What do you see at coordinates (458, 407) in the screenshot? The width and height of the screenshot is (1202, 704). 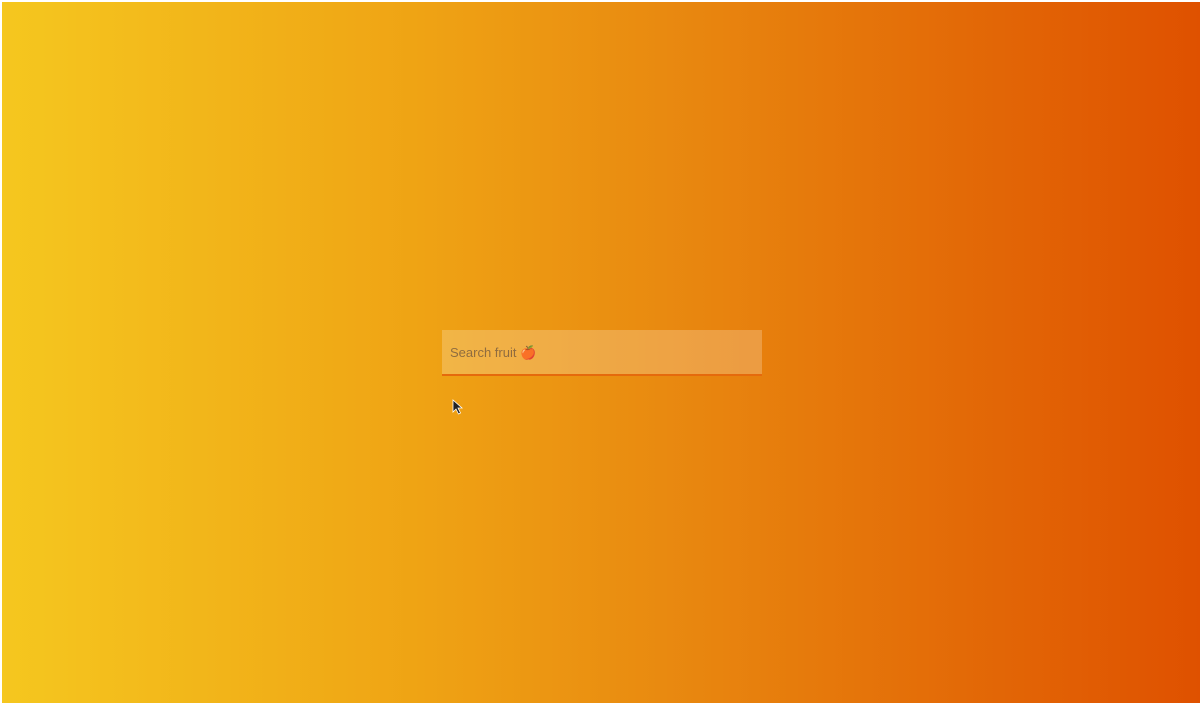 I see `mouse-pointer-icon` at bounding box center [458, 407].